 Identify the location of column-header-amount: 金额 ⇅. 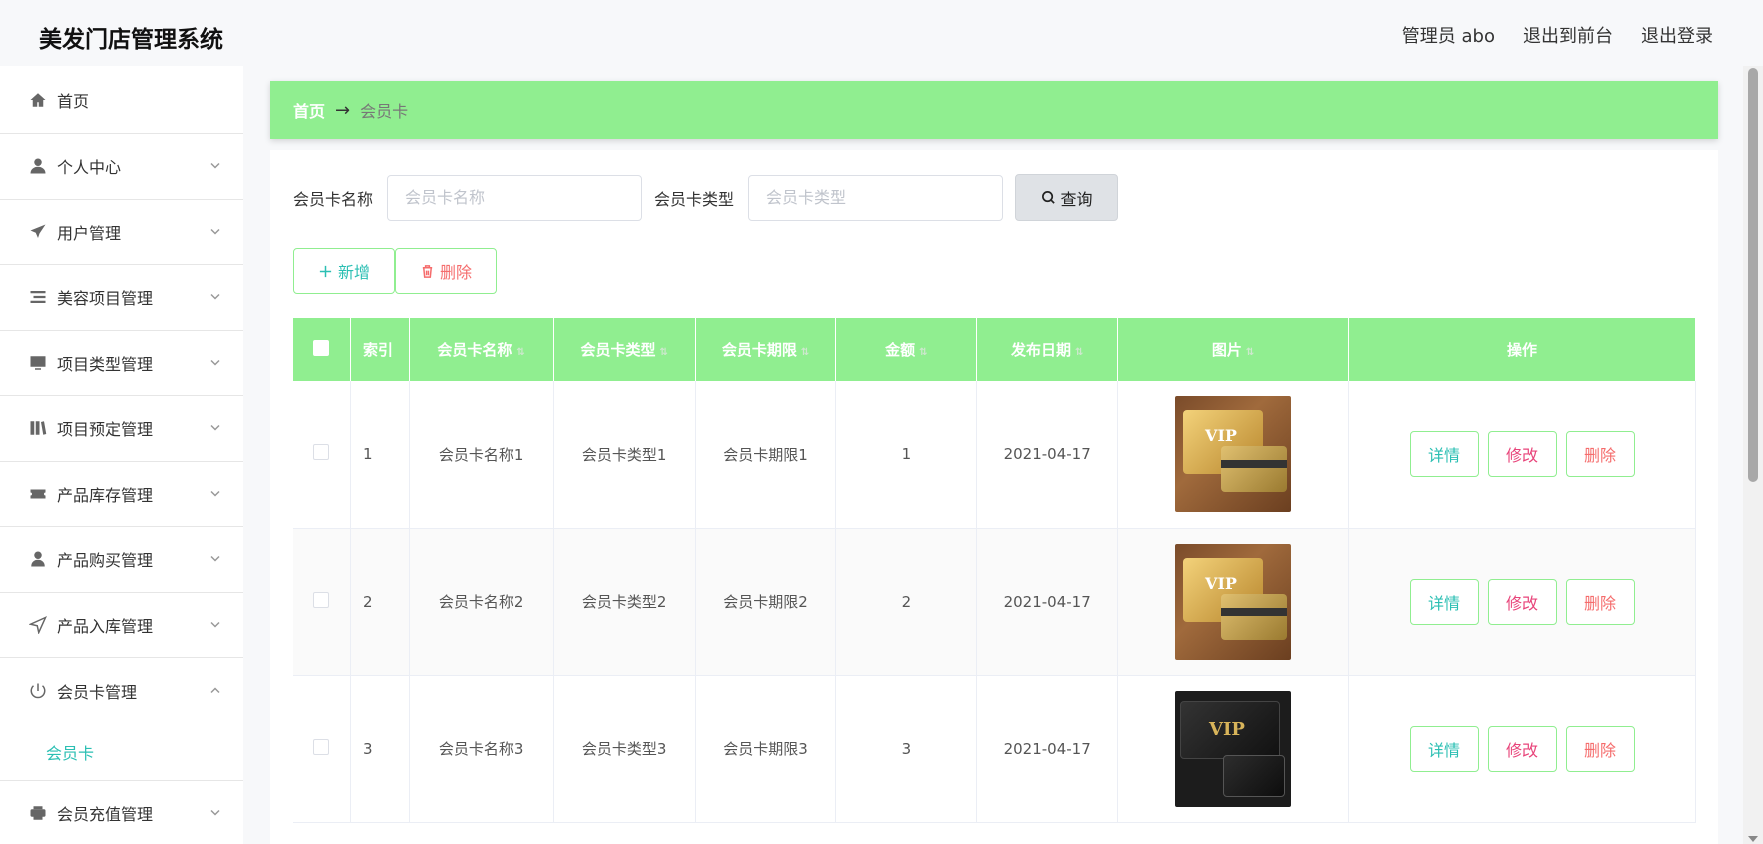
(906, 349).